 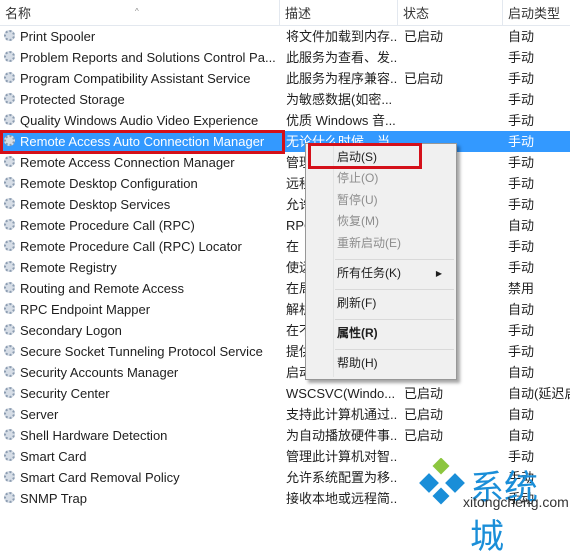 What do you see at coordinates (99, 372) in the screenshot?
I see `service-name: Security Accounts Manager` at bounding box center [99, 372].